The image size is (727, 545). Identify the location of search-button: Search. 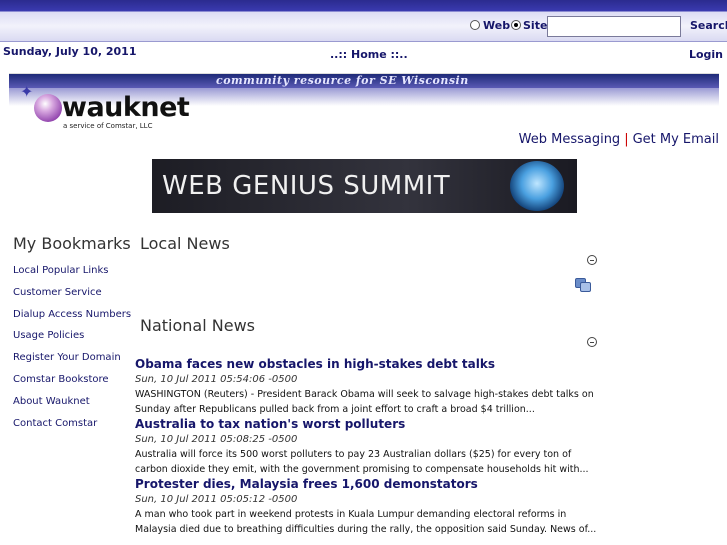
(708, 25).